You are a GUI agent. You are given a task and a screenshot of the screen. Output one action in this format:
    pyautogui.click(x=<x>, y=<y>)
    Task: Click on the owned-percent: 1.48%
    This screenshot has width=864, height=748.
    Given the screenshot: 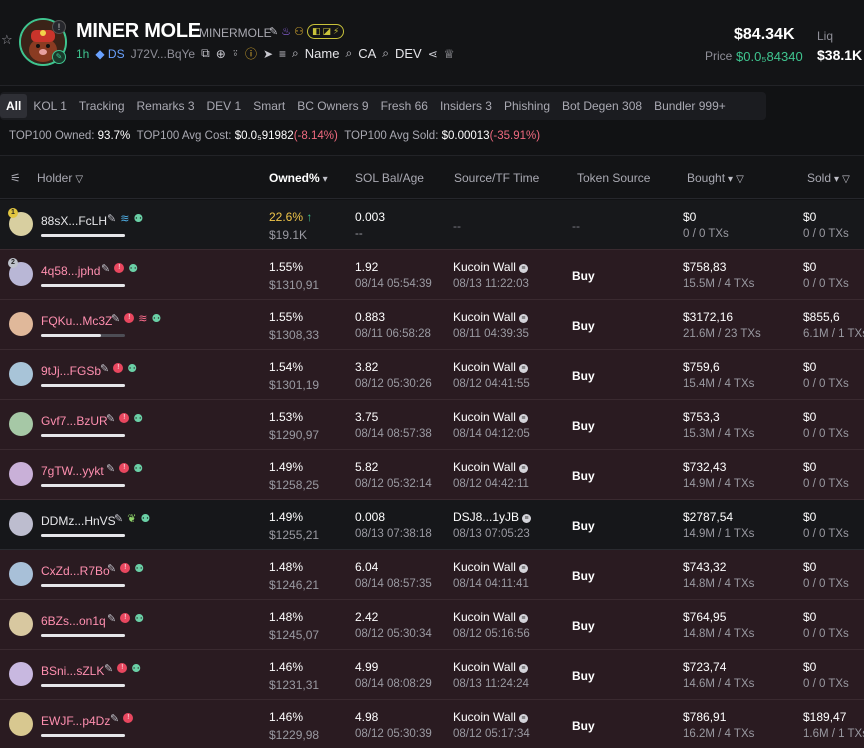 What is the action you would take?
    pyautogui.click(x=286, y=567)
    